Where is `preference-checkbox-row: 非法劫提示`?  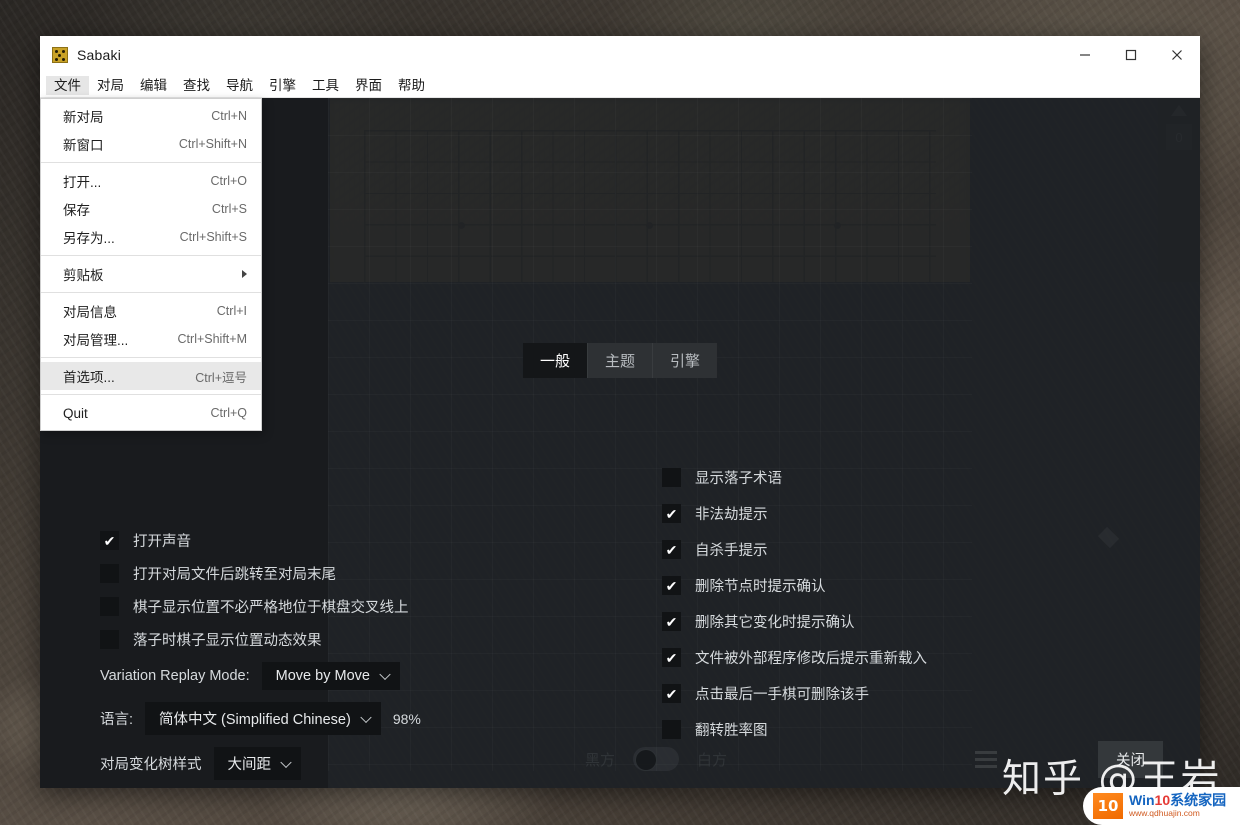
preference-checkbox-row: 非法劫提示 is located at coordinates (794, 513).